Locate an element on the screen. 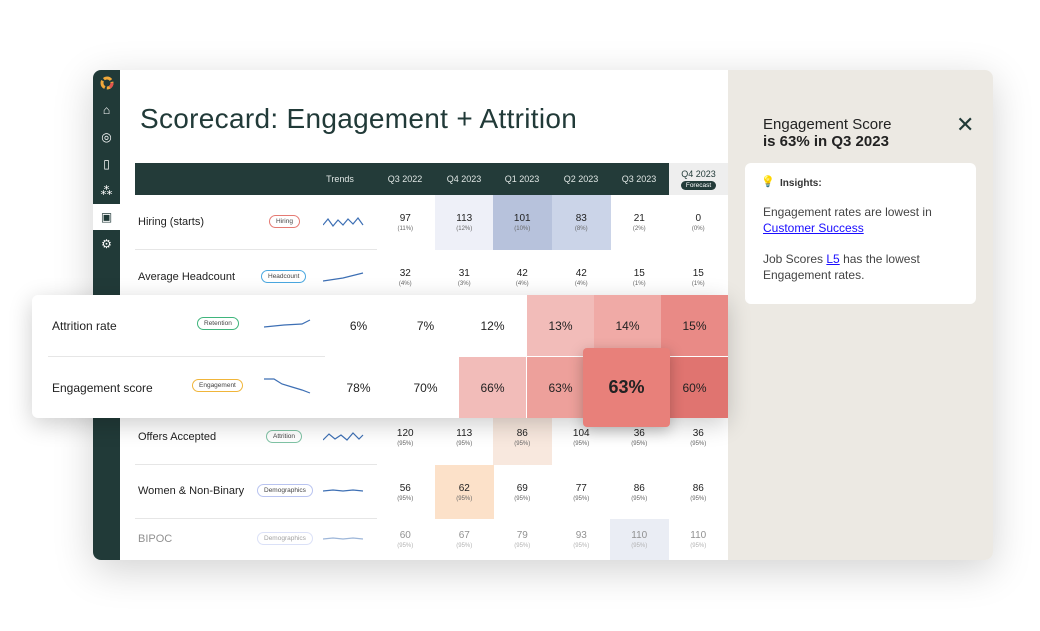 The height and width of the screenshot is (631, 1040). value-cell: 69 (95%) is located at coordinates (522, 492).